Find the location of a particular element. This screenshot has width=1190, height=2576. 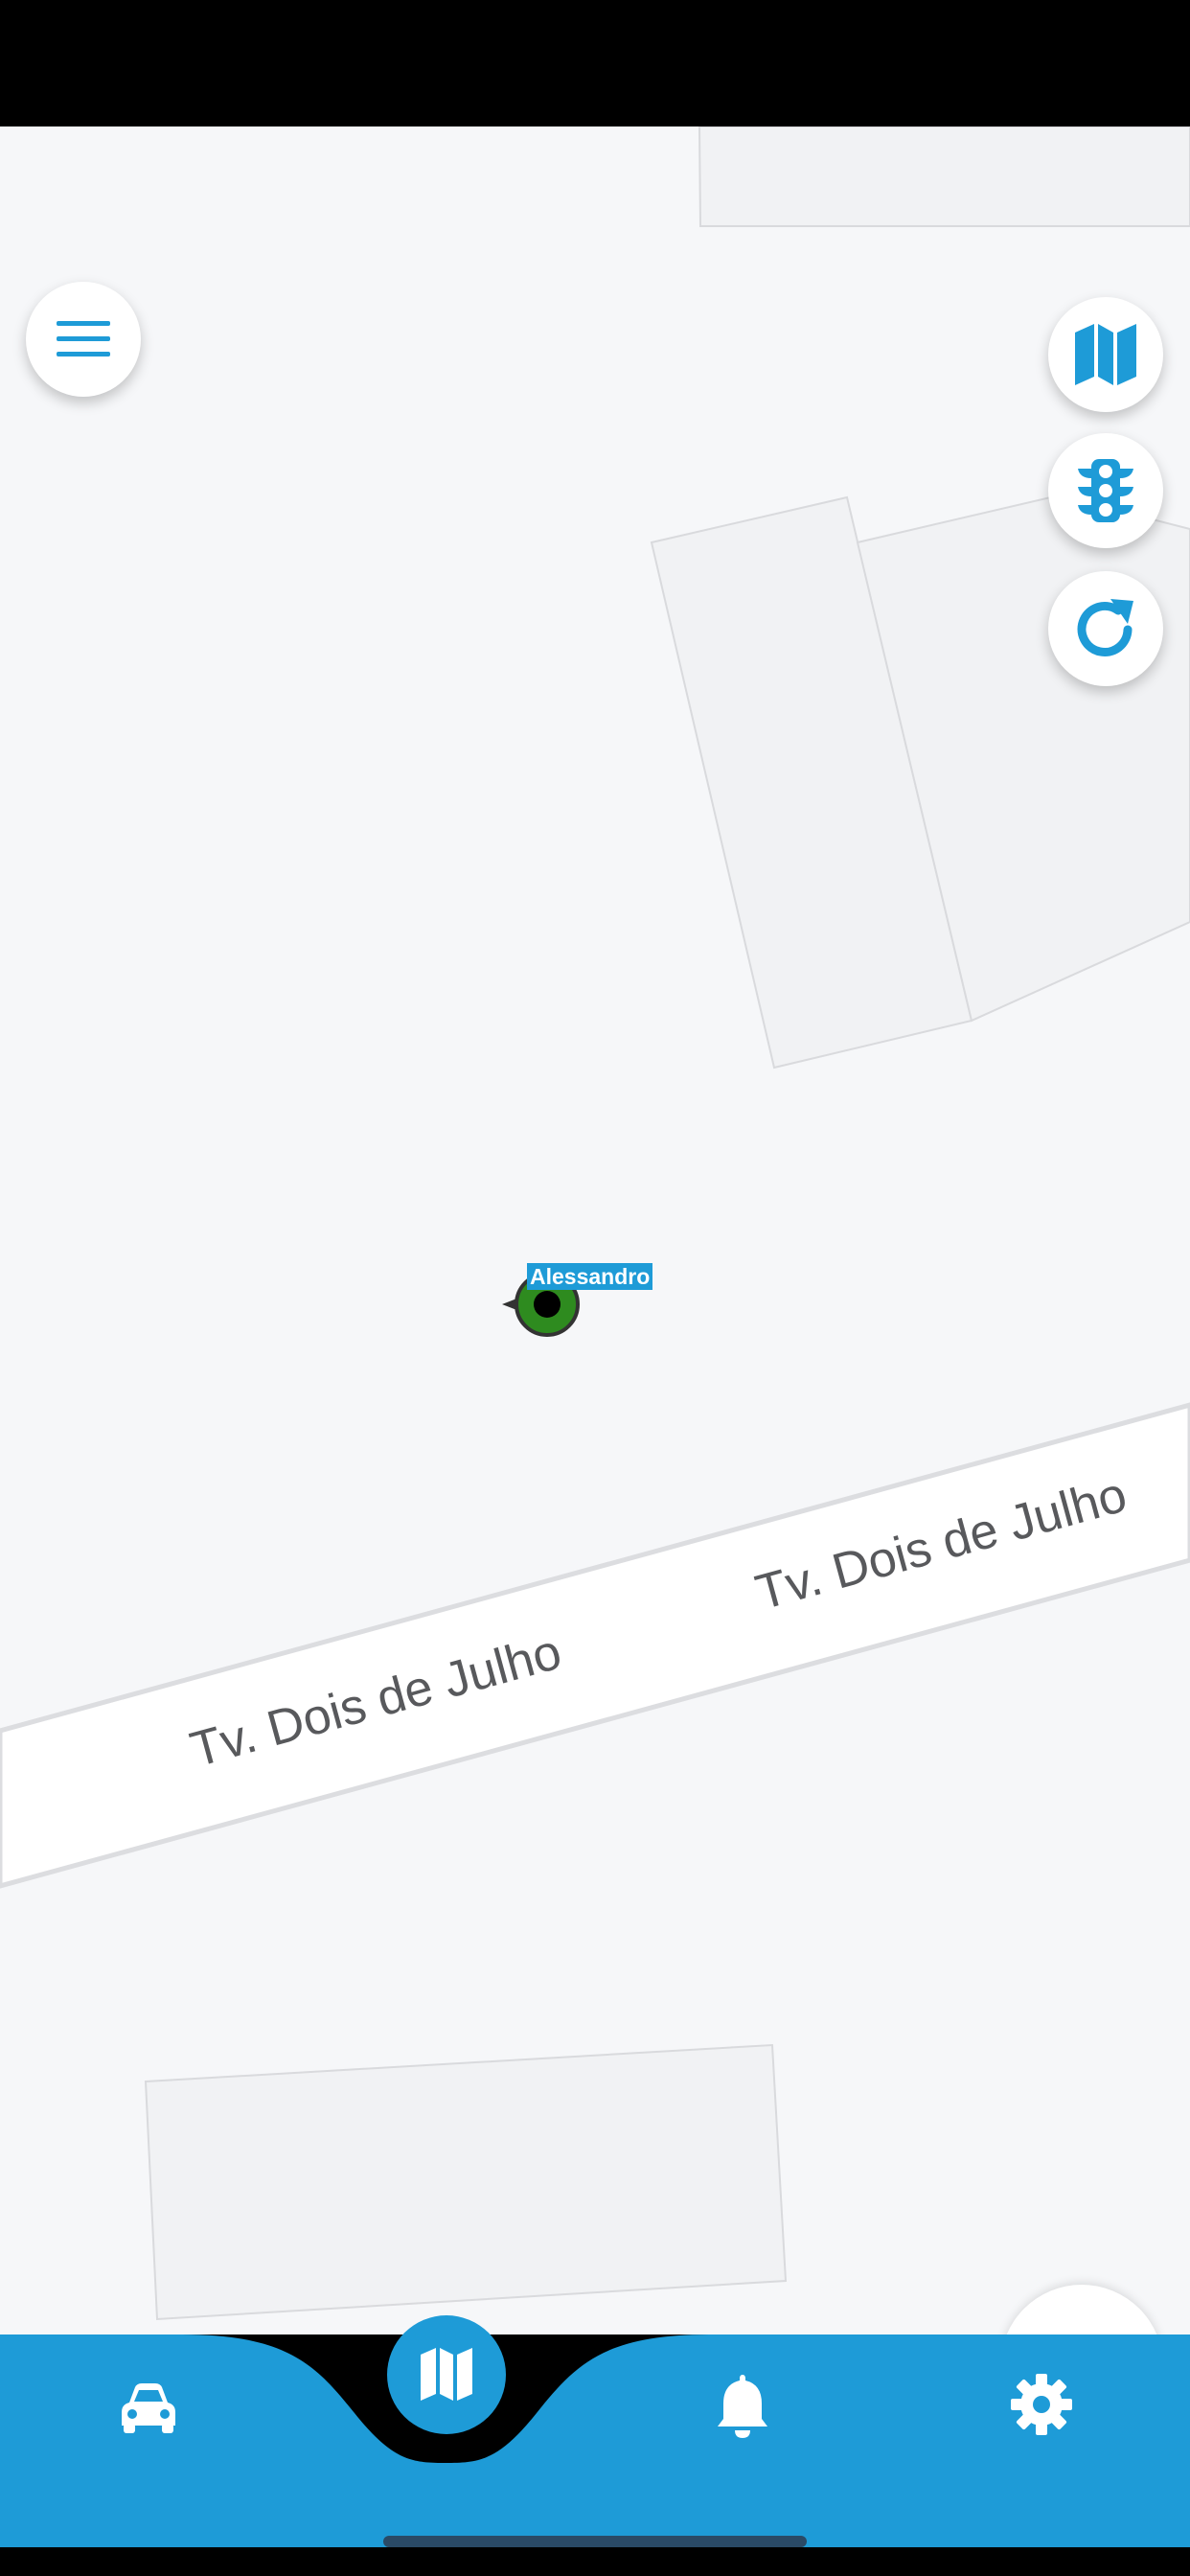

map-type-button is located at coordinates (1105, 354).